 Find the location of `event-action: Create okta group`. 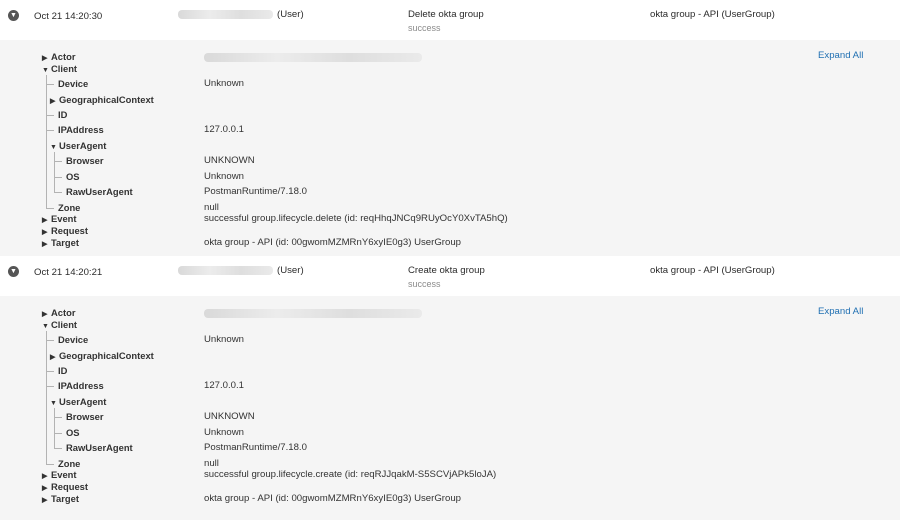

event-action: Create okta group is located at coordinates (446, 270).